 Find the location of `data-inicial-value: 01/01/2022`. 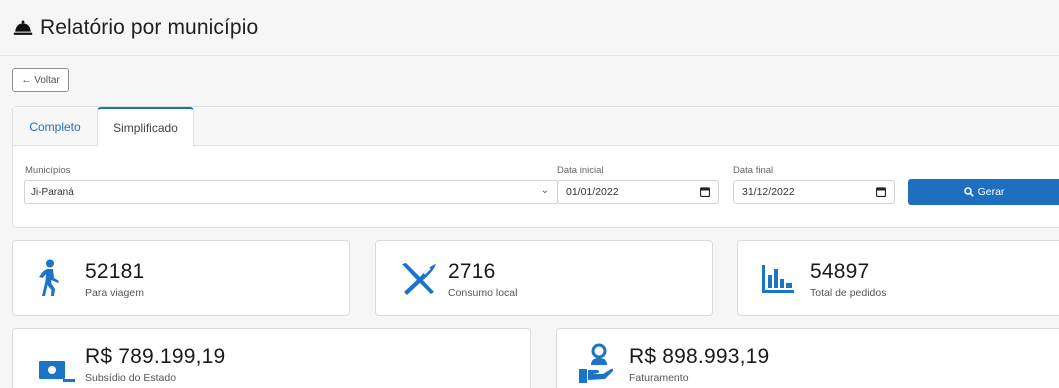

data-inicial-value: 01/01/2022 is located at coordinates (592, 192).